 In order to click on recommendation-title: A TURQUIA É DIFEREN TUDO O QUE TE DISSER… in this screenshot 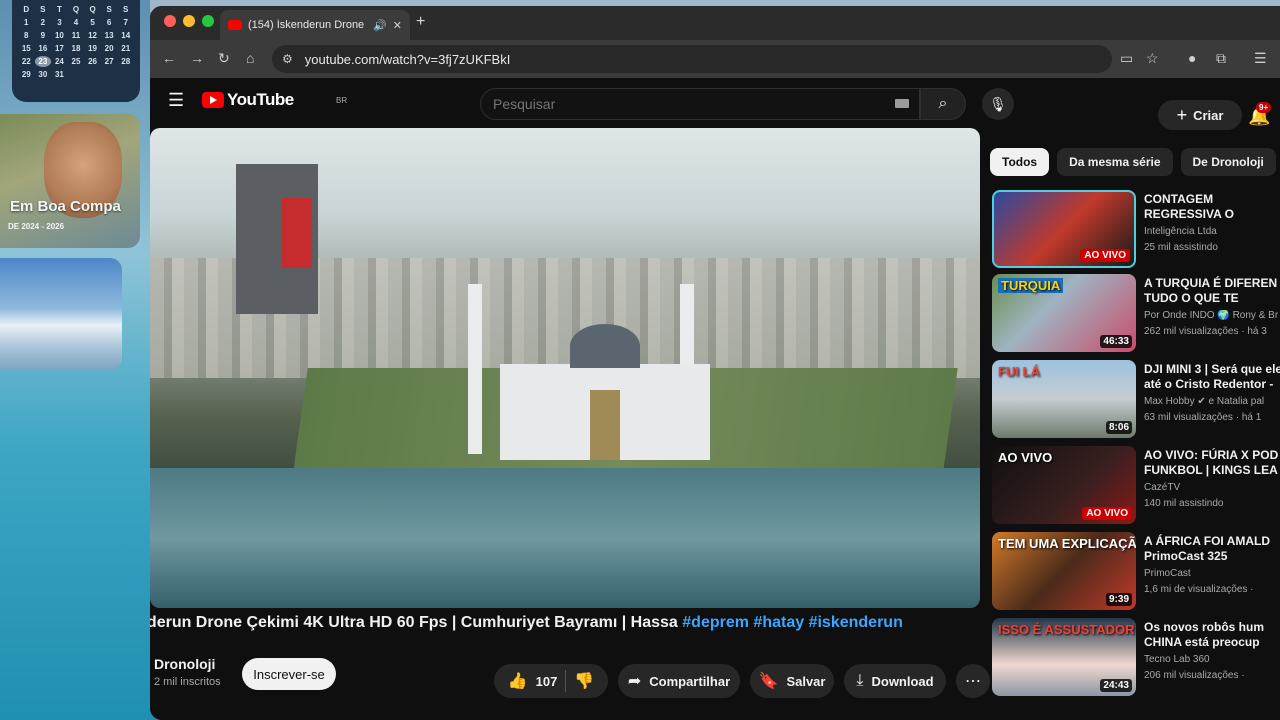, I will do `click(1212, 291)`.